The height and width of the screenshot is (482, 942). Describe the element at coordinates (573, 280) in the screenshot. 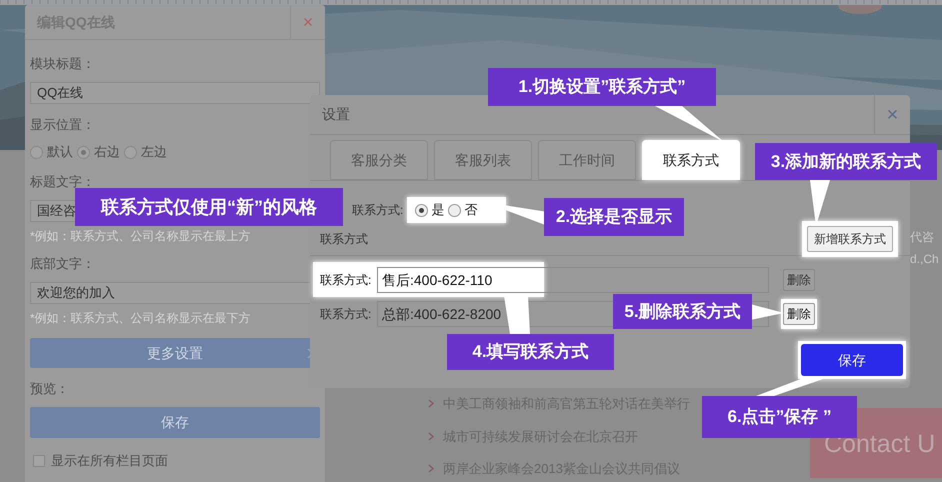

I see `input-field: 售后:400-622-110` at that location.